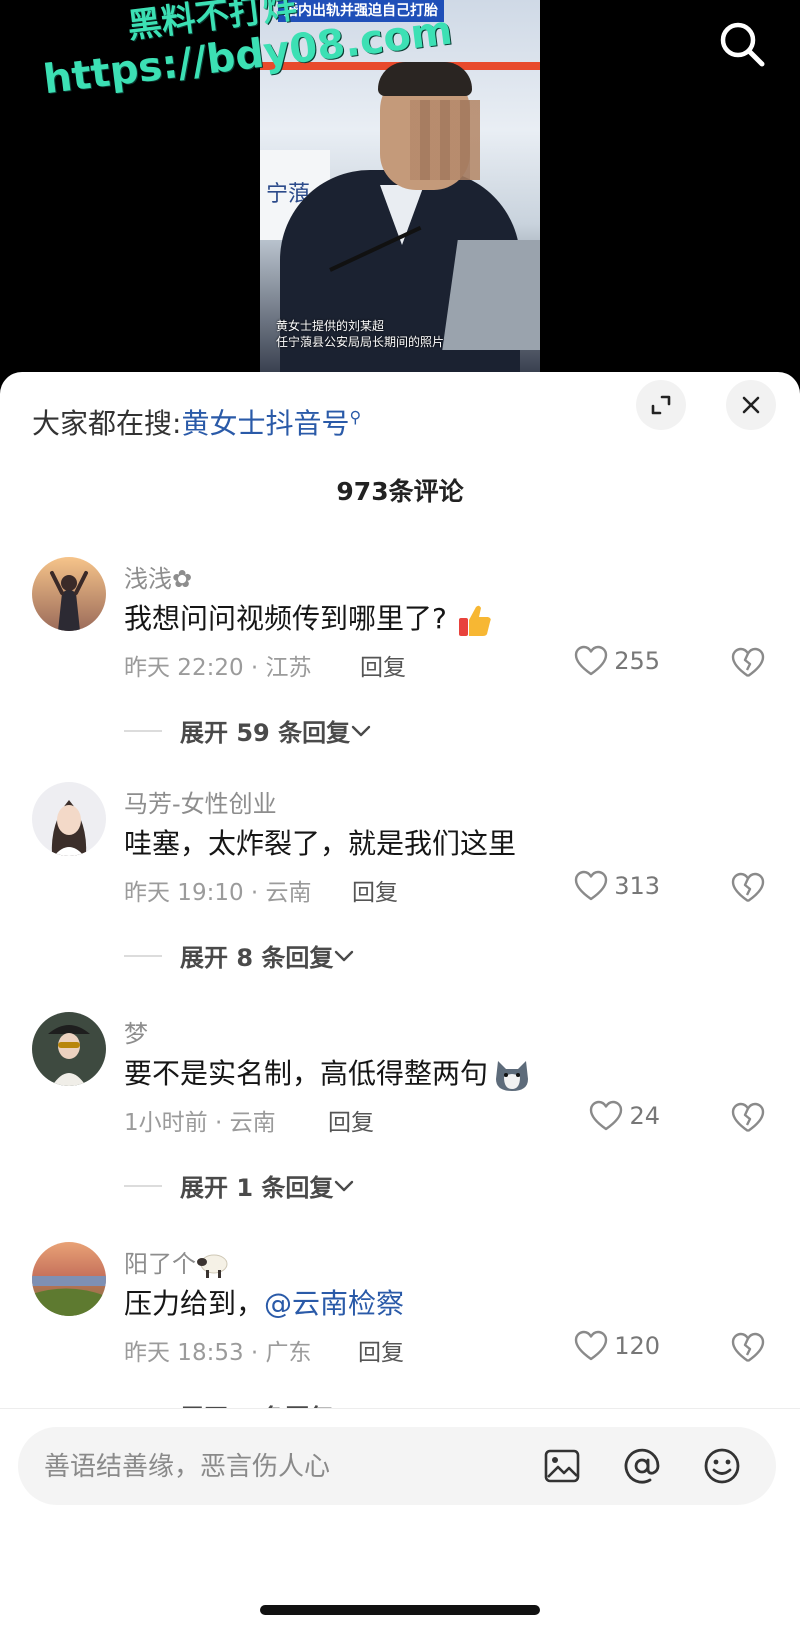  What do you see at coordinates (644, 1116) in the screenshot?
I see `like-count: 24` at bounding box center [644, 1116].